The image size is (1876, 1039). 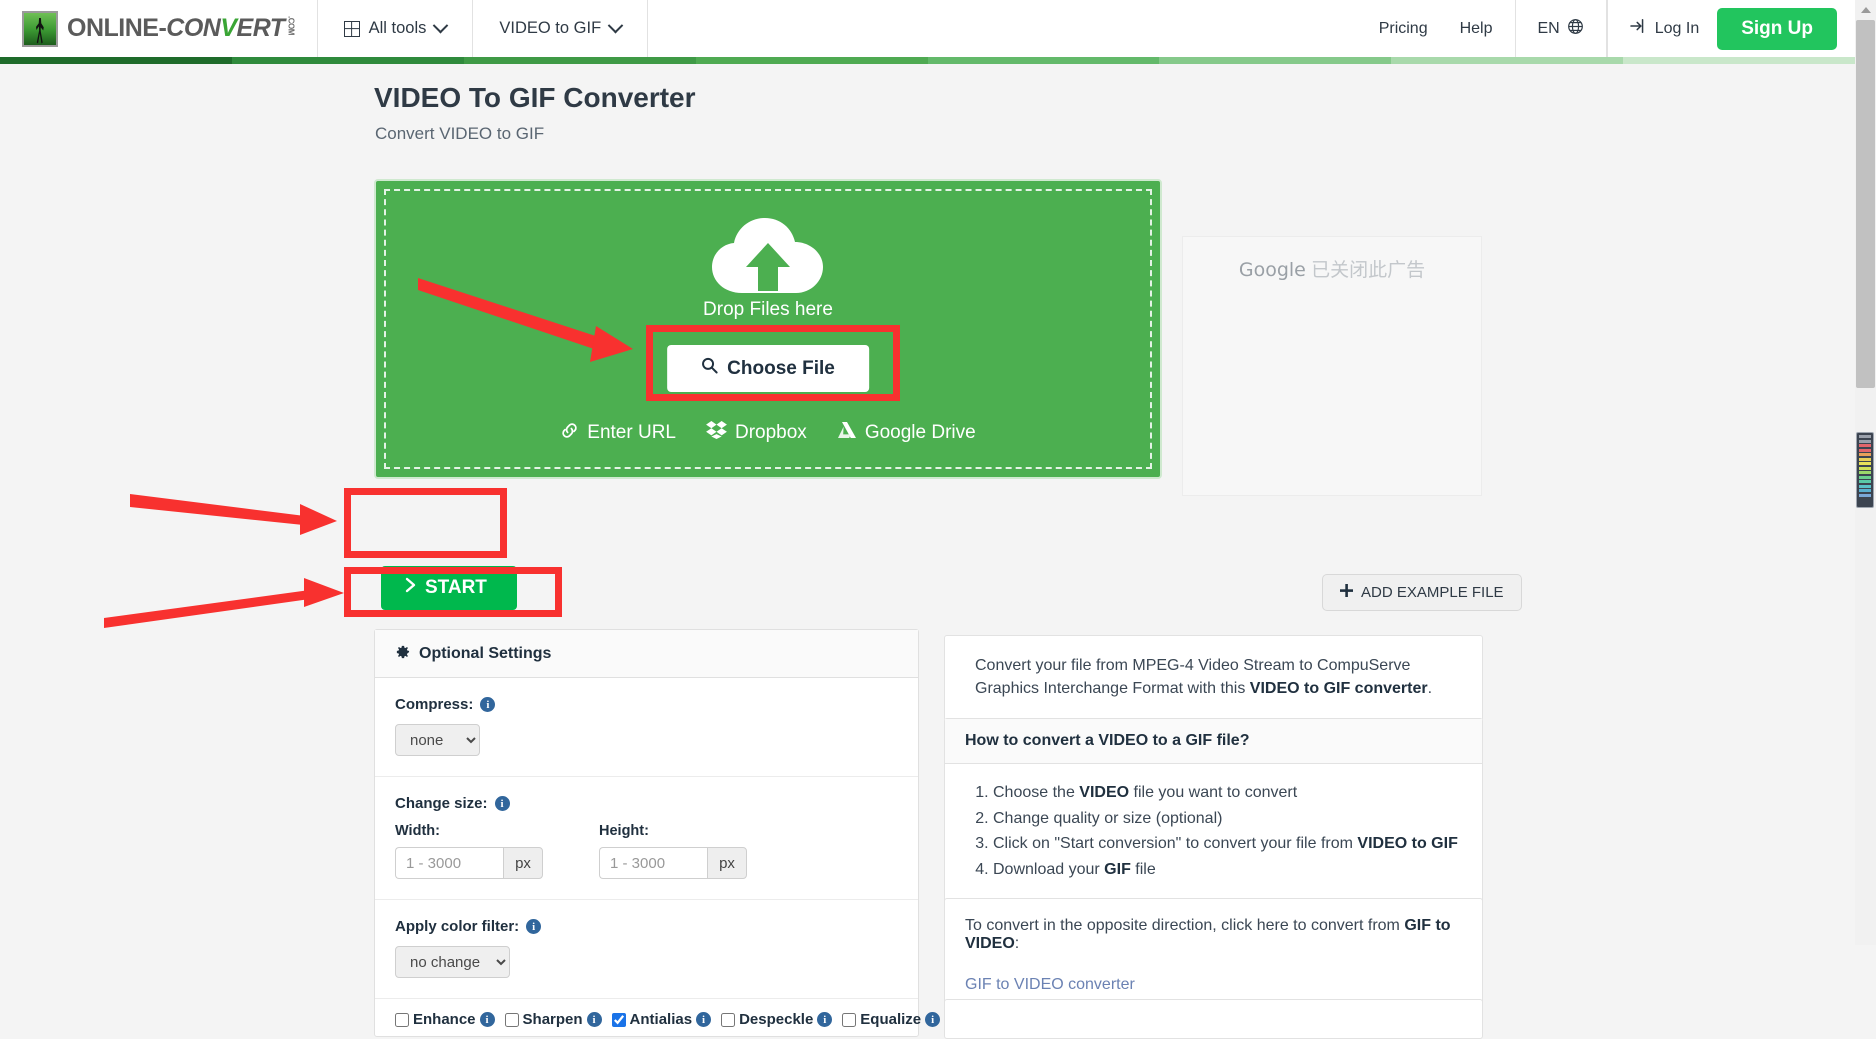 I want to click on site-logo: ONLINE-CONVERT .COM, so click(x=159, y=28).